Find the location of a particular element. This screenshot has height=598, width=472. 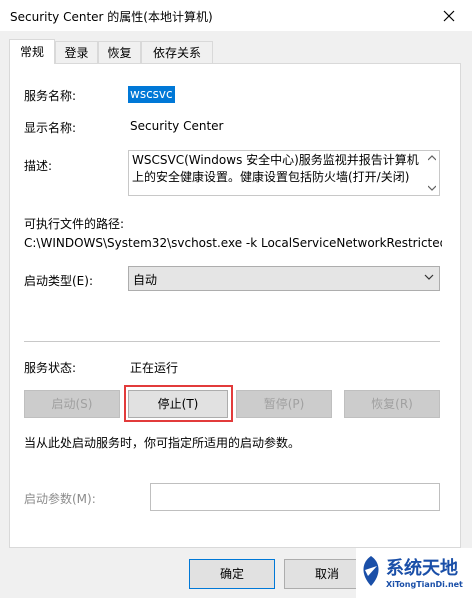

watermark: 系统天地 XiTongTianDi.net is located at coordinates (414, 573).